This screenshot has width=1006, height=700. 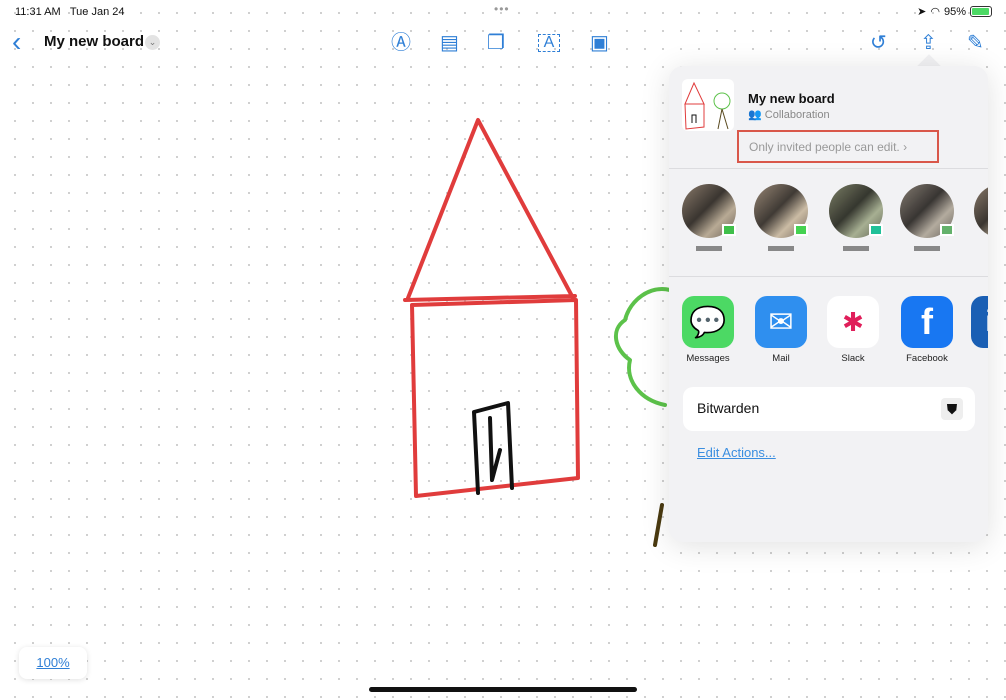 What do you see at coordinates (549, 43) in the screenshot?
I see `text-box-icon: A` at bounding box center [549, 43].